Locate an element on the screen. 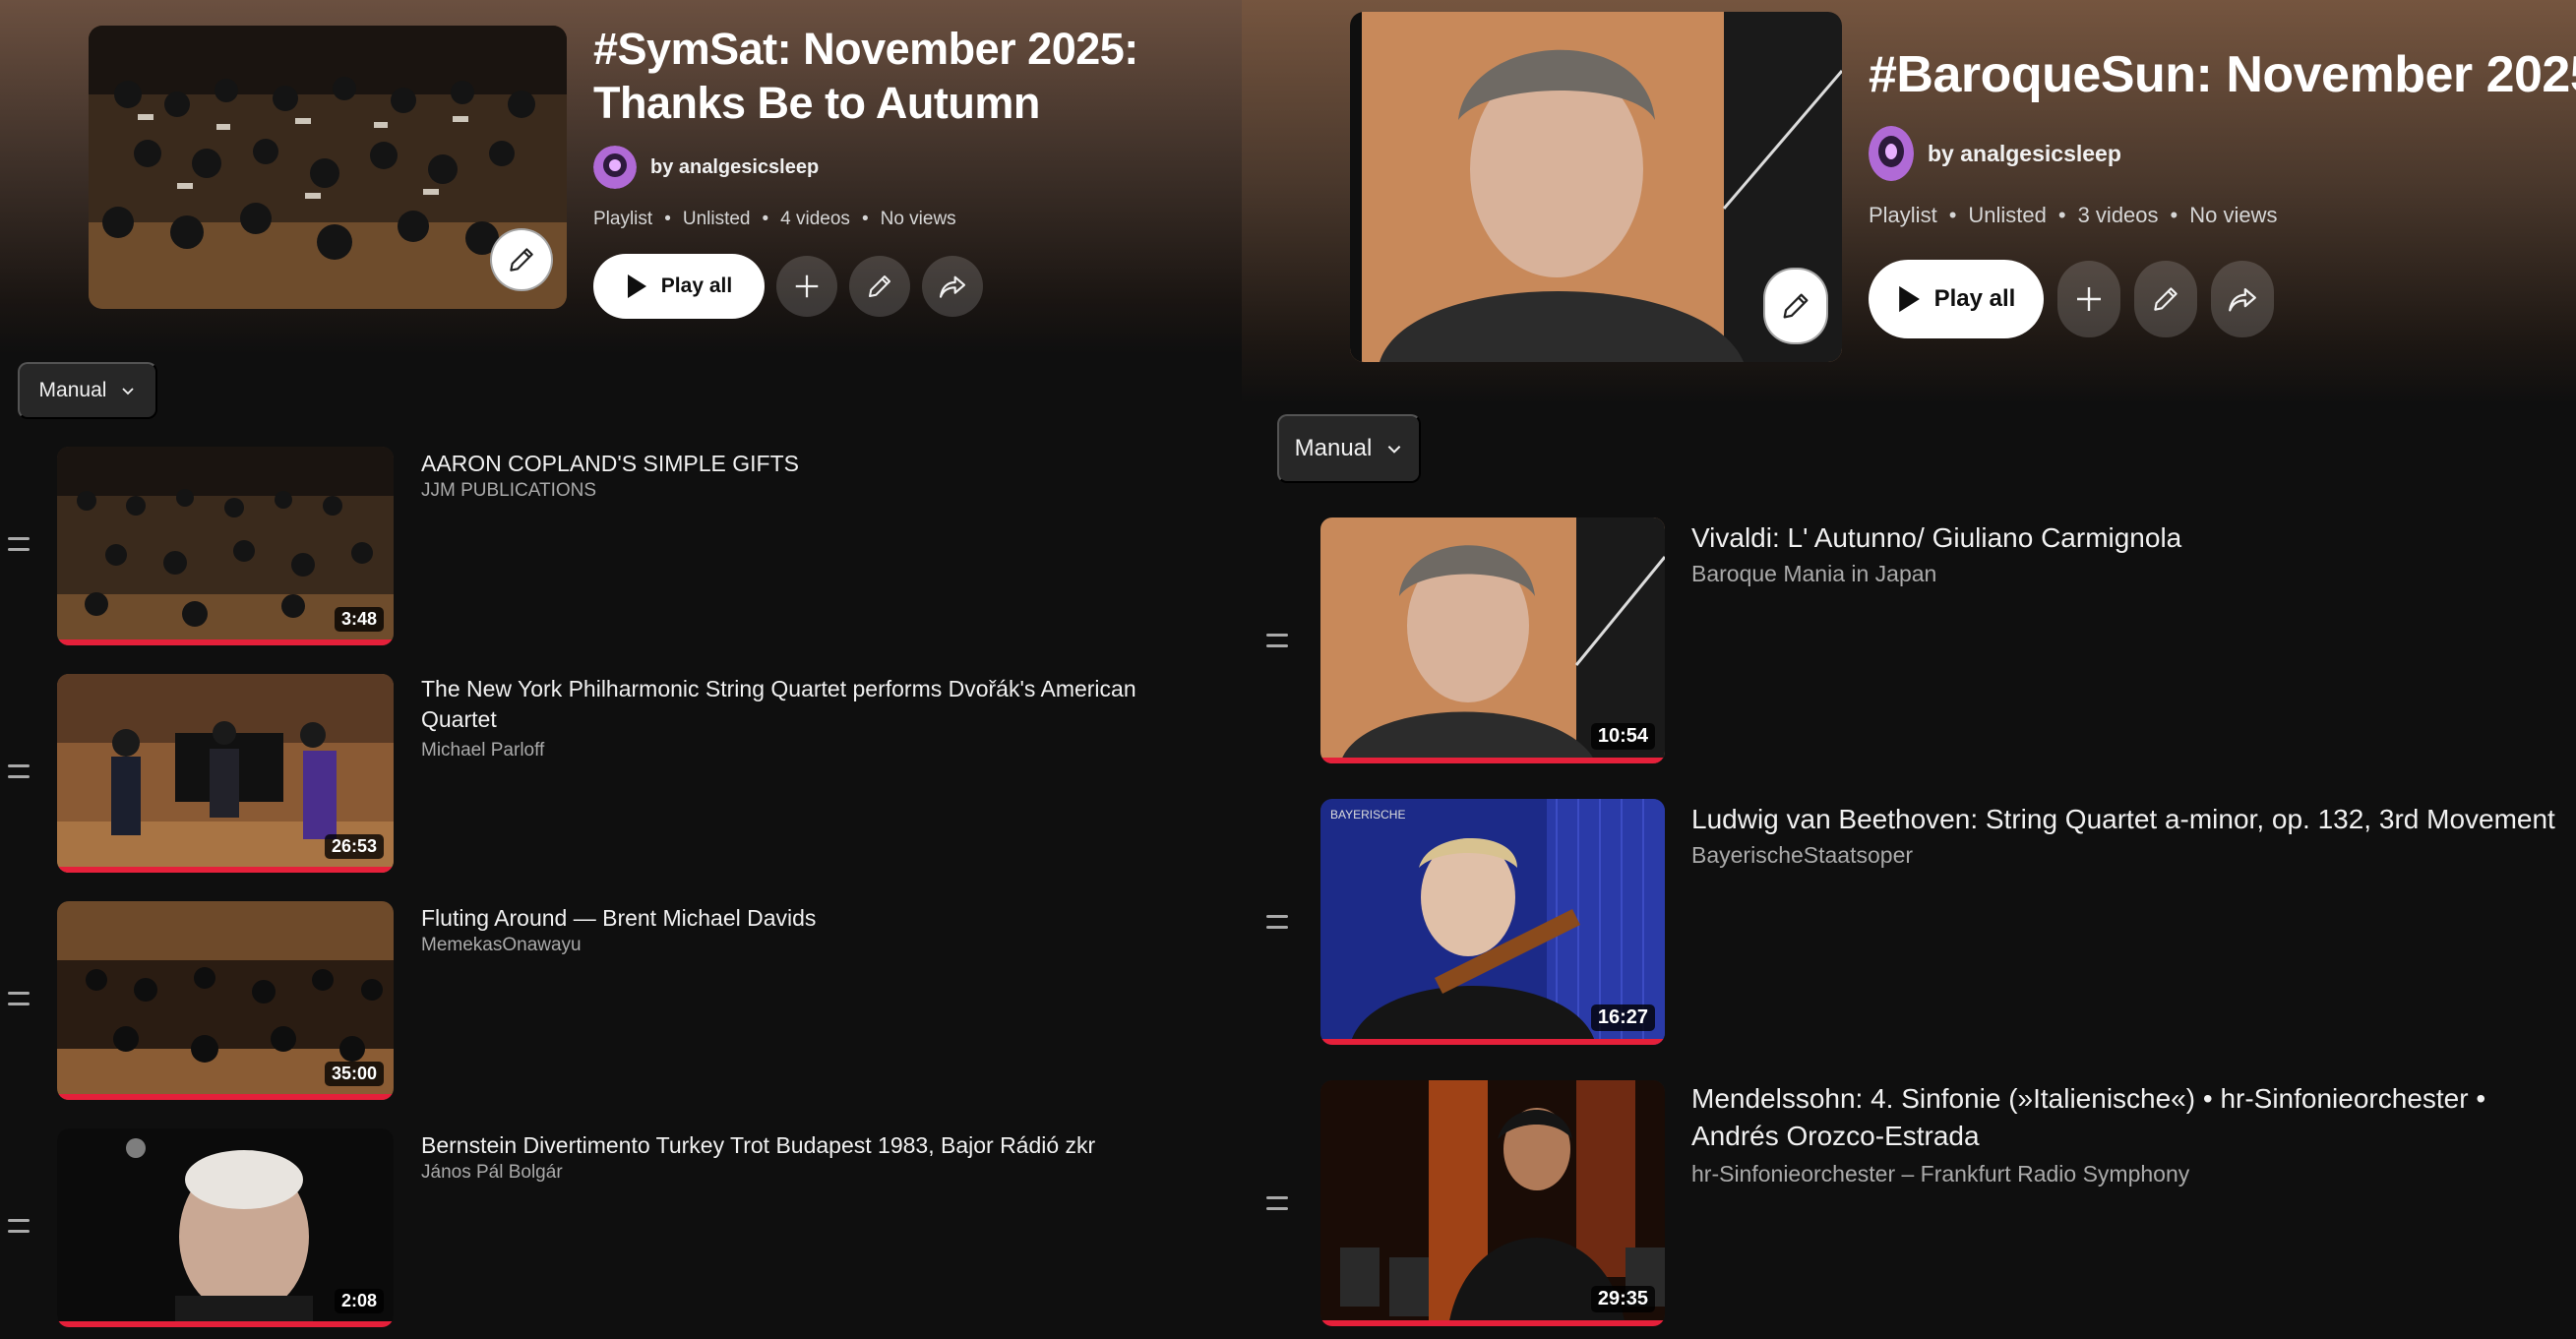 The height and width of the screenshot is (1339, 2576). video-duration: 26:53 is located at coordinates (354, 846).